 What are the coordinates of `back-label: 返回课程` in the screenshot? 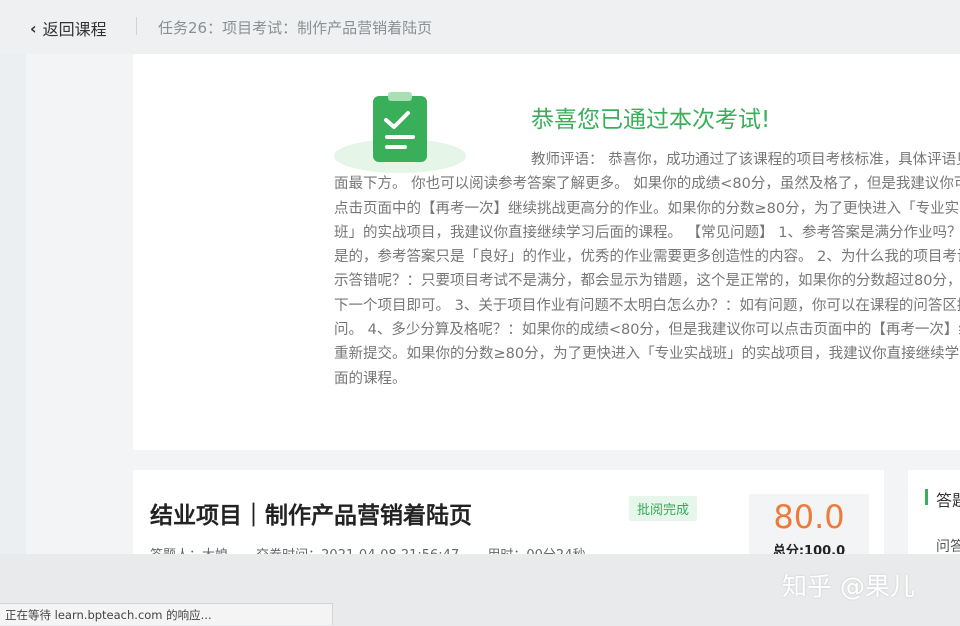 It's located at (74, 29).